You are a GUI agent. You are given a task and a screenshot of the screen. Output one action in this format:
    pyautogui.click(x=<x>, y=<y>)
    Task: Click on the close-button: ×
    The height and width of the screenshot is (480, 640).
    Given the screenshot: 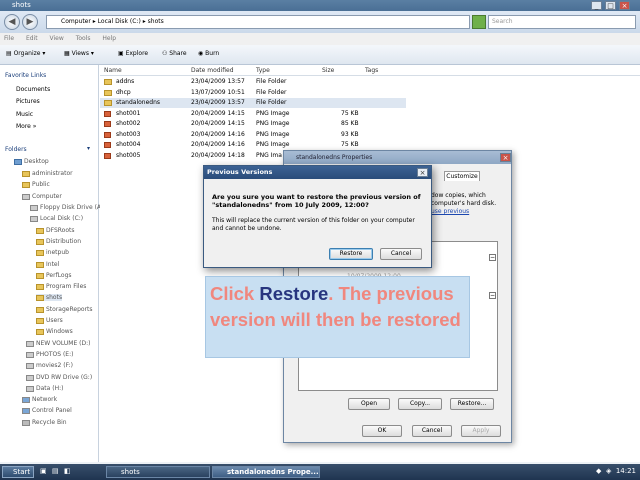 What is the action you would take?
    pyautogui.click(x=624, y=5)
    